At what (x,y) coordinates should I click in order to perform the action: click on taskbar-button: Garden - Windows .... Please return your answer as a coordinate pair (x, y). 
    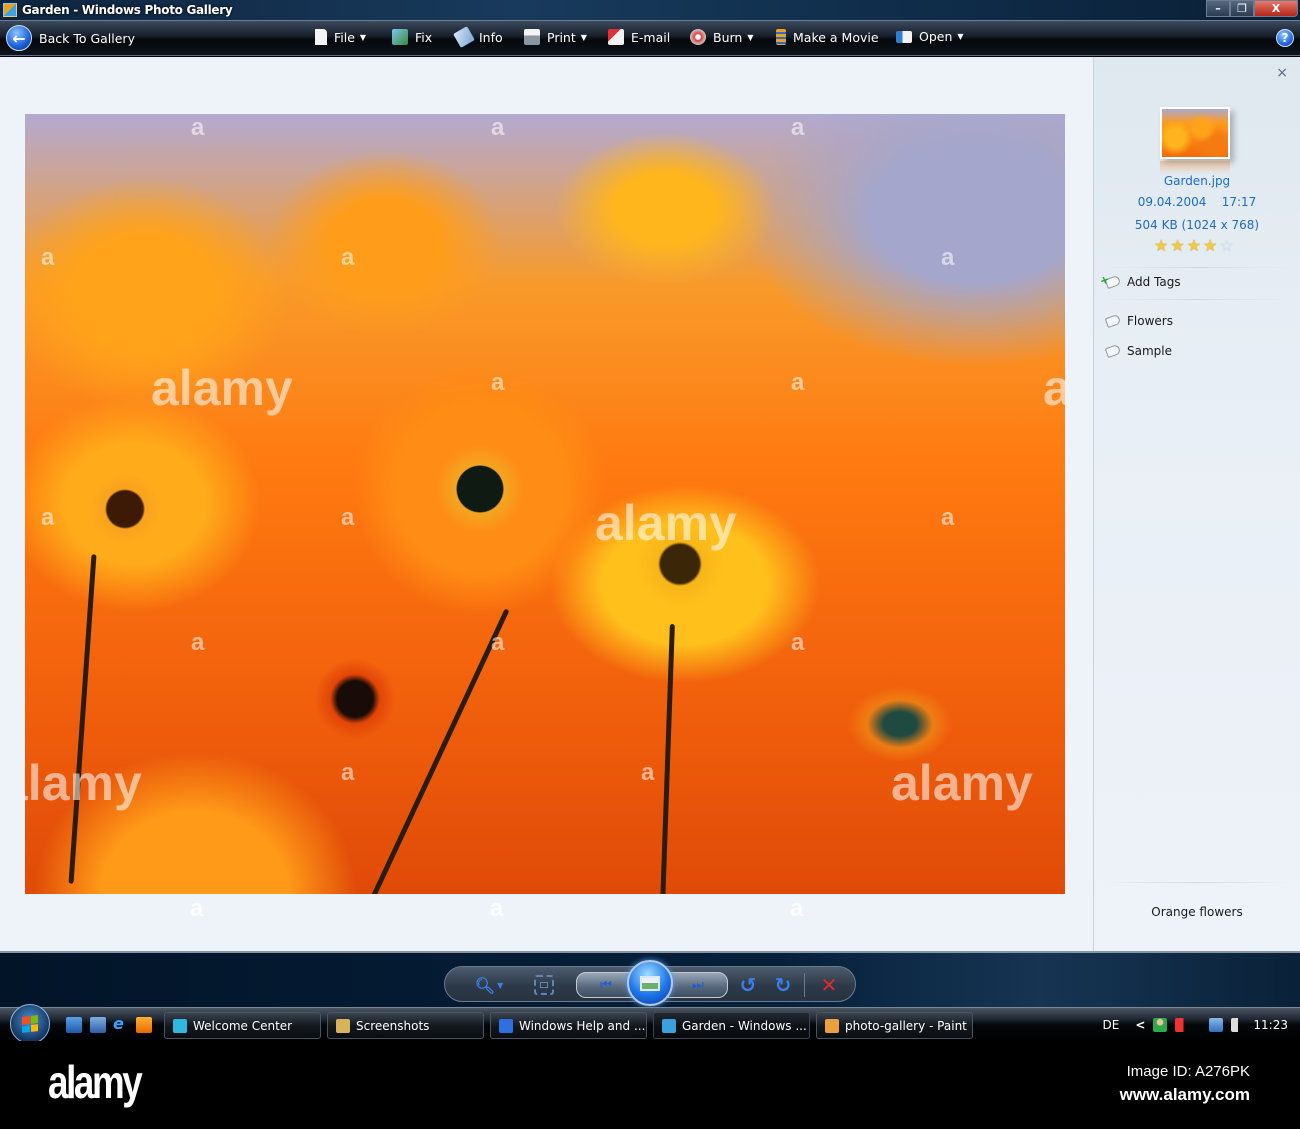
    Looking at the image, I should click on (731, 1025).